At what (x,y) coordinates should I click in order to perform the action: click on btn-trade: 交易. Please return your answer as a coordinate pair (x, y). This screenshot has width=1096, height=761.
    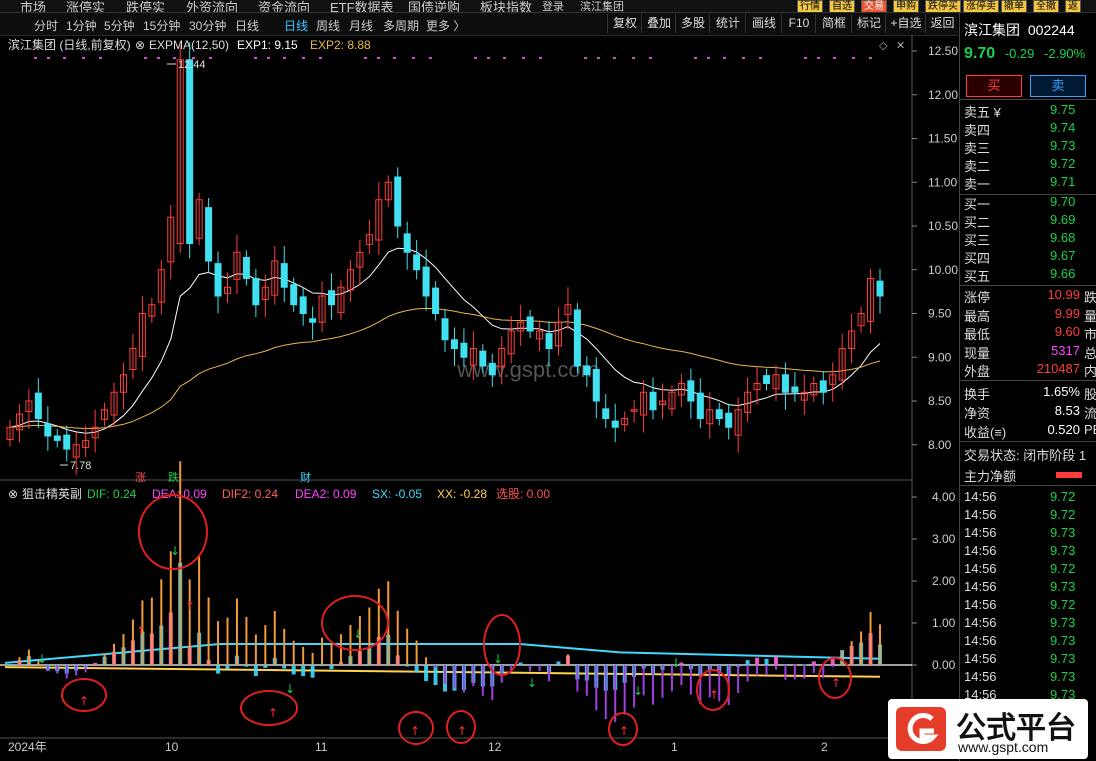
    Looking at the image, I should click on (874, 6).